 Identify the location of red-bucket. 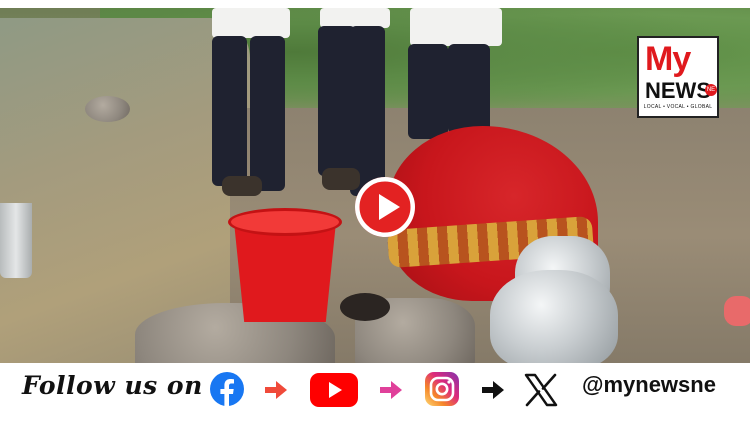
(285, 265).